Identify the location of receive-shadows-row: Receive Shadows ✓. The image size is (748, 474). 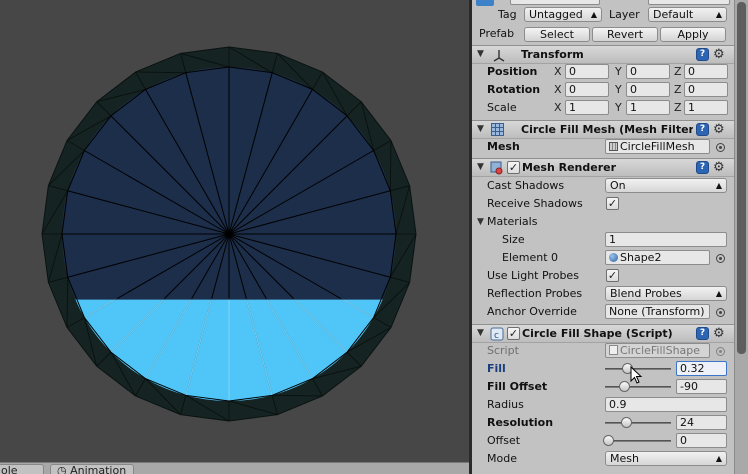
(603, 204).